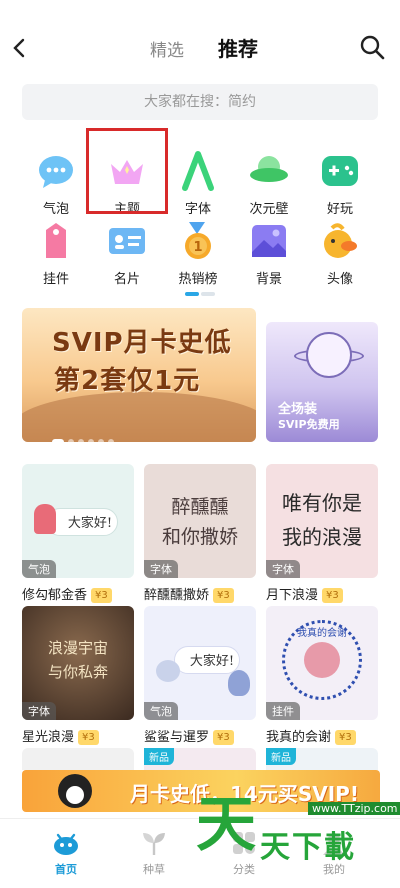  Describe the element at coordinates (200, 102) in the screenshot. I see `search-input: 大家都在搜：简约` at that location.